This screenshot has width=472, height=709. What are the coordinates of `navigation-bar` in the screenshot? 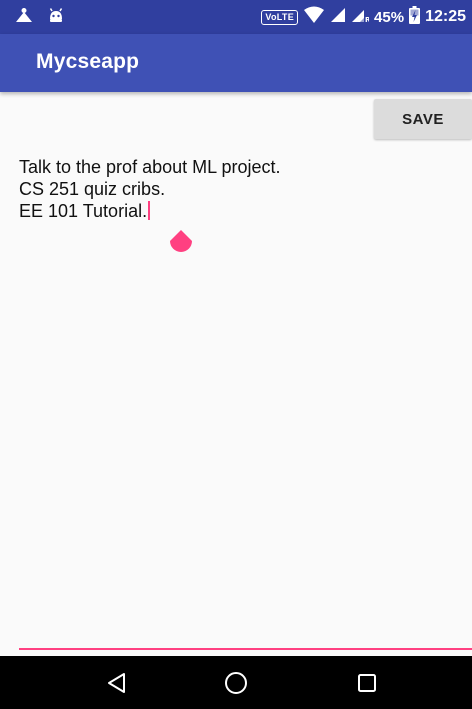 It's located at (236, 682).